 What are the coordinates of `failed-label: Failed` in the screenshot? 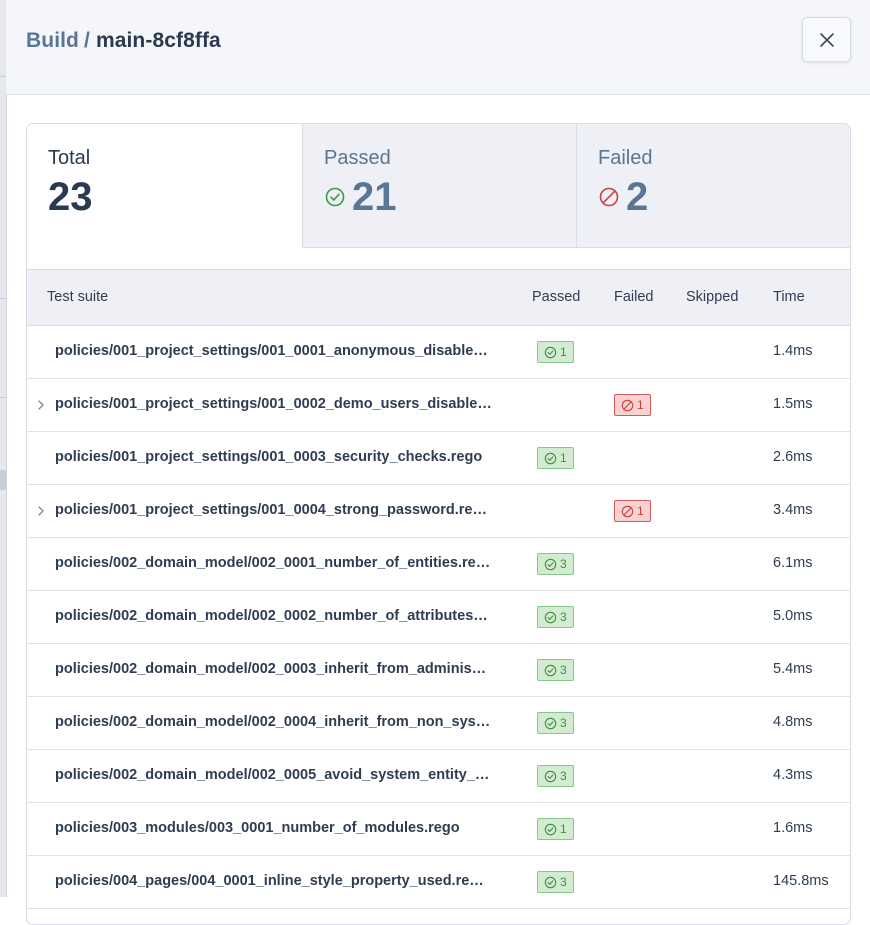 It's located at (625, 158).